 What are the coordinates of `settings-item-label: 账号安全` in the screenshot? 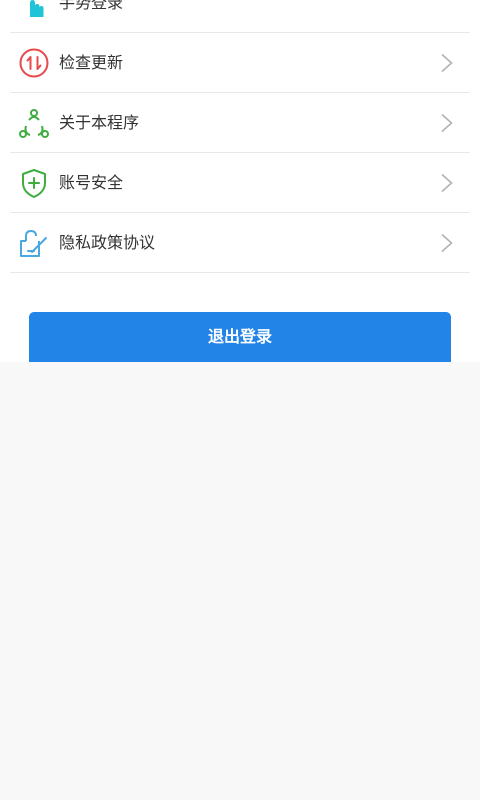 It's located at (91, 182).